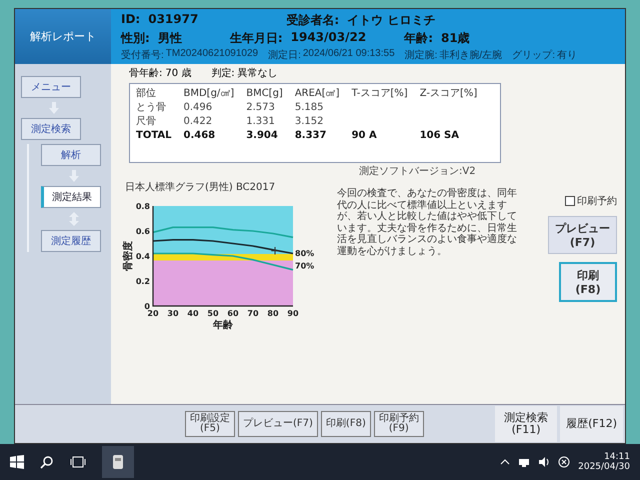 This screenshot has width=640, height=480. Describe the element at coordinates (143, 231) in the screenshot. I see `y-tick-label: 0.6` at that location.